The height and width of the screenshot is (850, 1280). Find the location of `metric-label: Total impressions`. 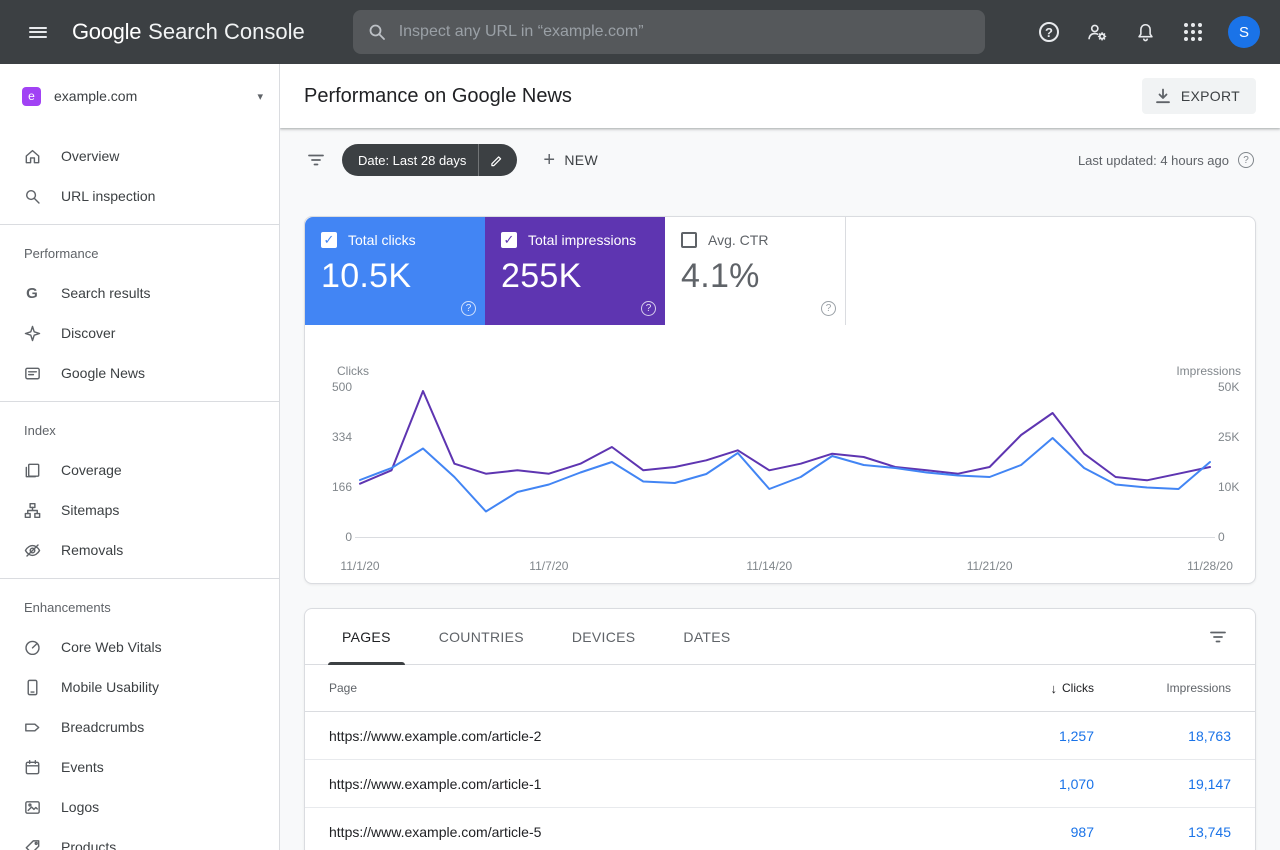

metric-label: Total impressions is located at coordinates (582, 240).